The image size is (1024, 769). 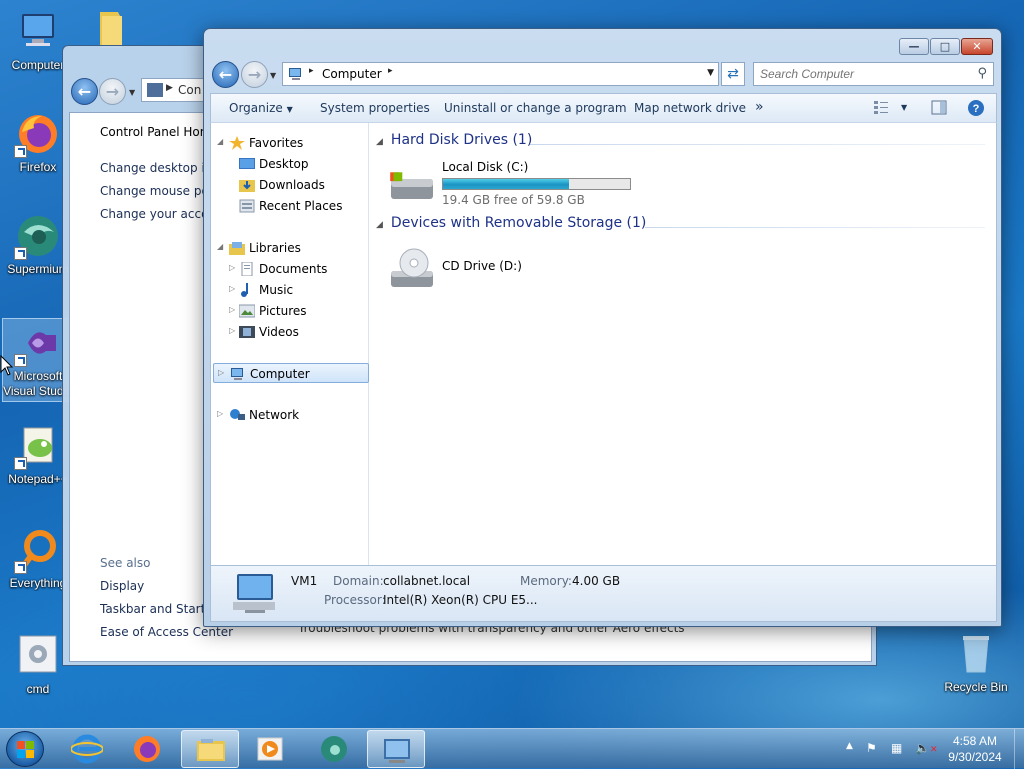 What do you see at coordinates (291, 373) in the screenshot?
I see `nav-computer: ▷ Computer` at bounding box center [291, 373].